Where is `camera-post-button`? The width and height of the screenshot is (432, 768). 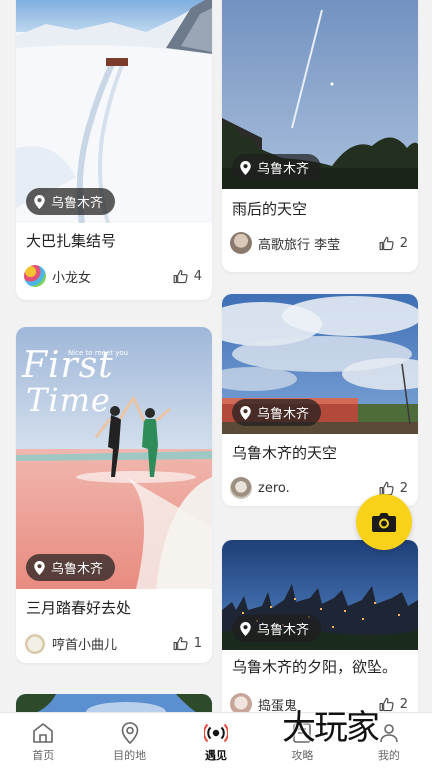
camera-post-button is located at coordinates (384, 522).